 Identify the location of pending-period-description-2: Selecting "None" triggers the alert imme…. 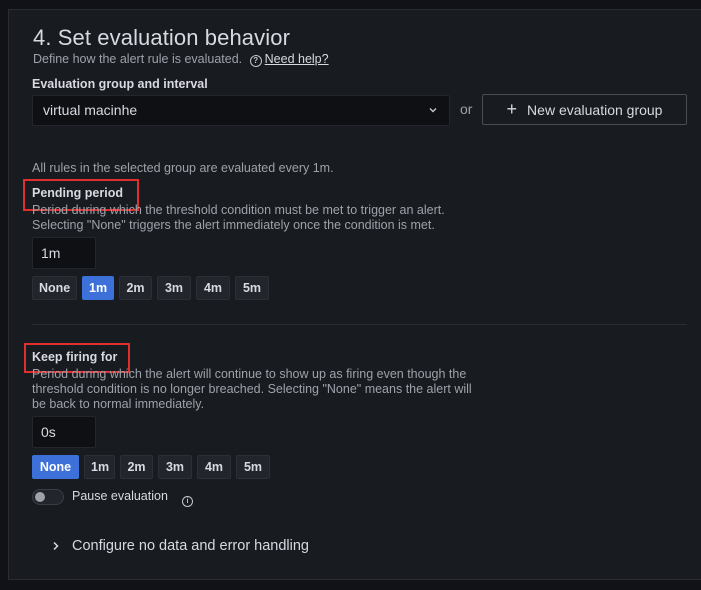
(233, 225).